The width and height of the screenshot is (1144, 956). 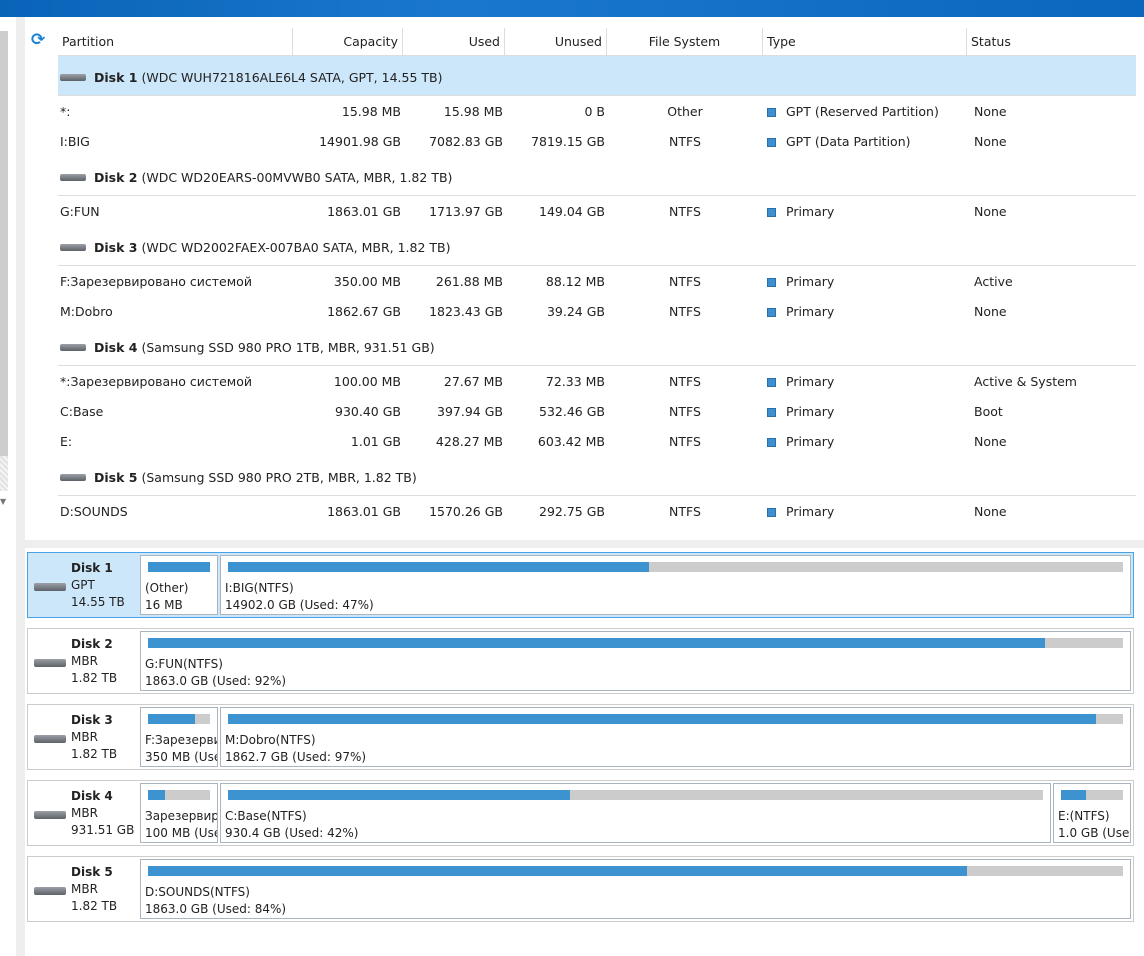 I want to click on disk-label: Disk 3 MBR 1.82 TB, so click(x=84, y=737).